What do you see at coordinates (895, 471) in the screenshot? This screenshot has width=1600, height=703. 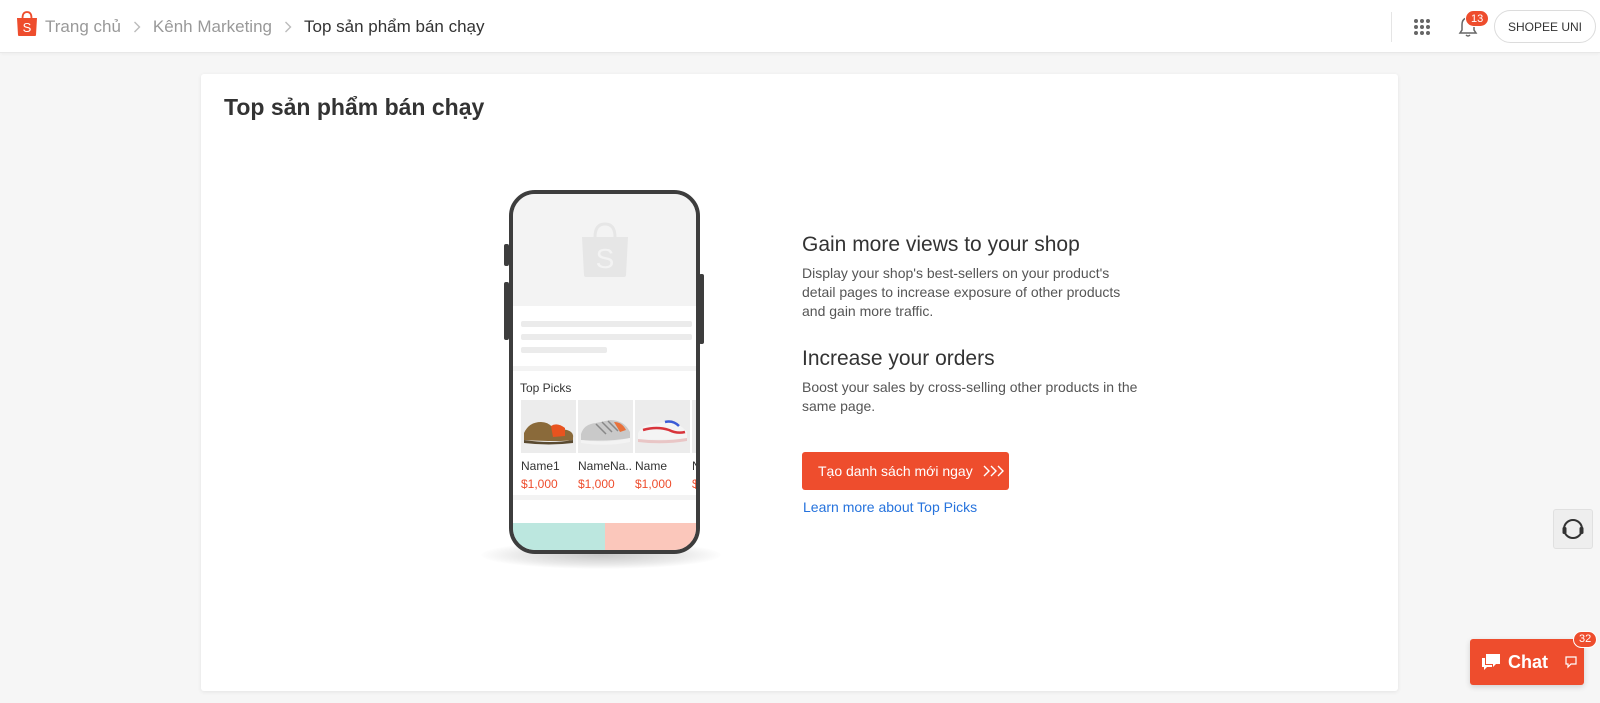 I see `create-list-button-label: Tạo danh sách mới ngay` at bounding box center [895, 471].